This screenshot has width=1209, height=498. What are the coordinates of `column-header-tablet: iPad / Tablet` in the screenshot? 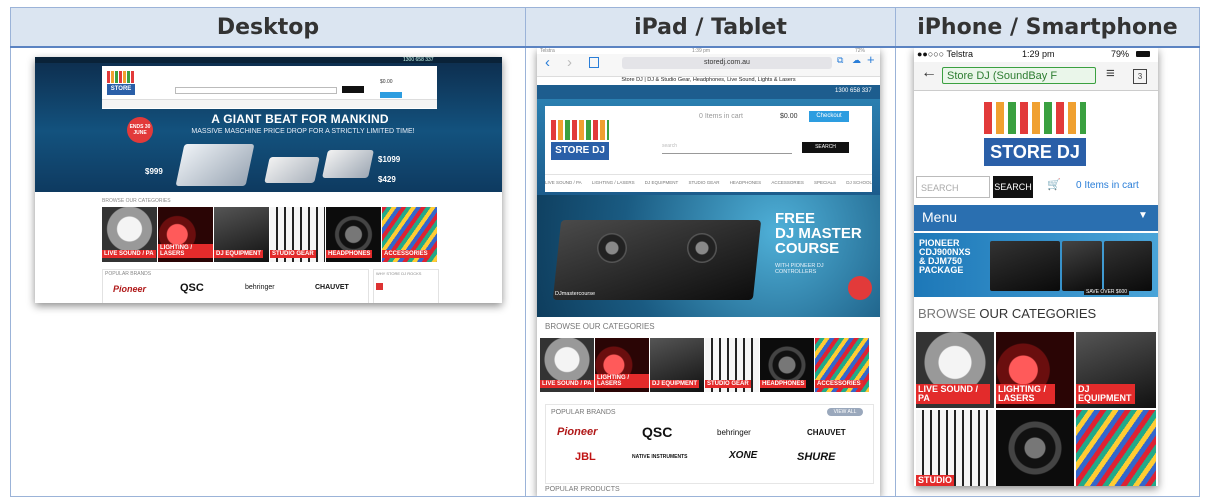 It's located at (710, 27).